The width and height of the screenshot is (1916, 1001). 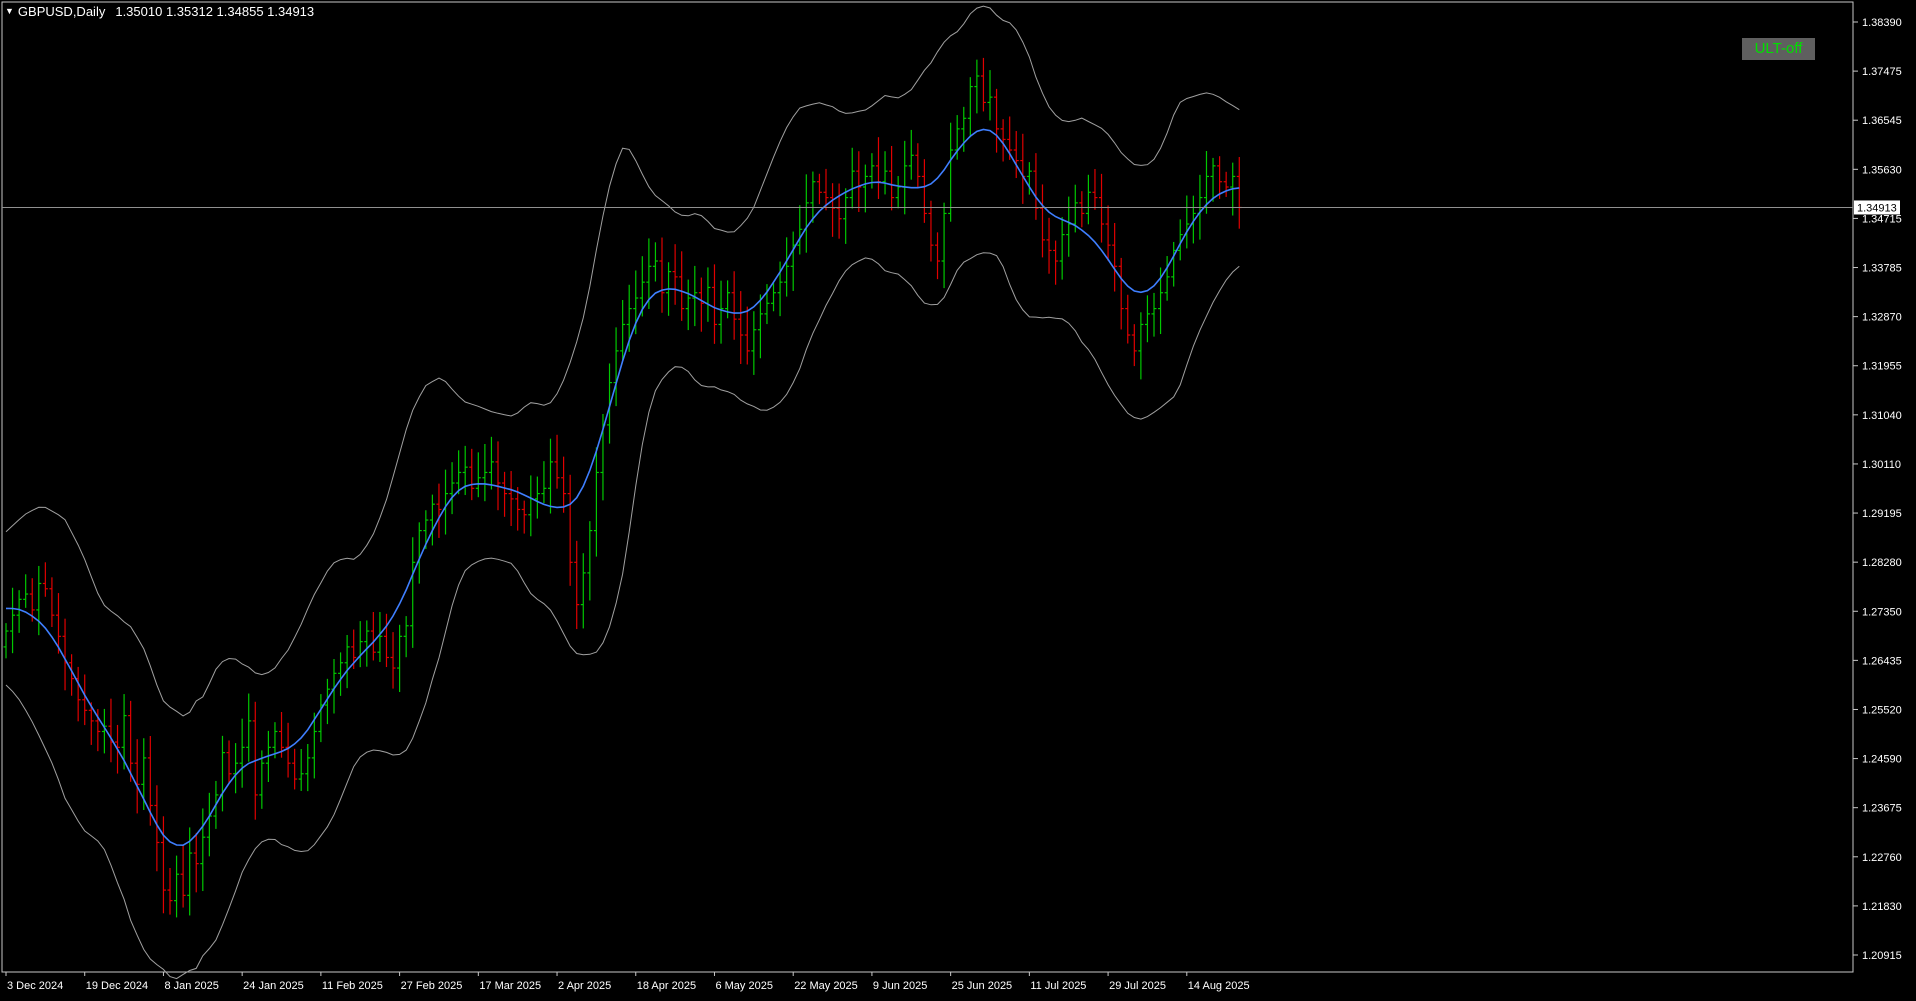 I want to click on y-tick-label: 1.34715, so click(x=1882, y=219).